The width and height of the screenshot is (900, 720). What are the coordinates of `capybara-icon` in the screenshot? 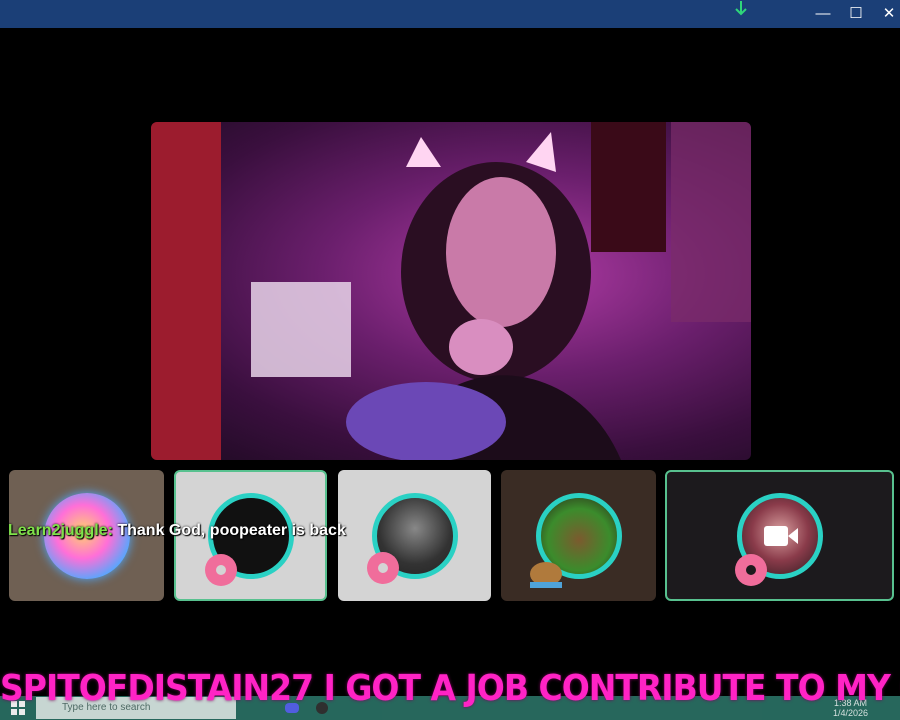 It's located at (546, 575).